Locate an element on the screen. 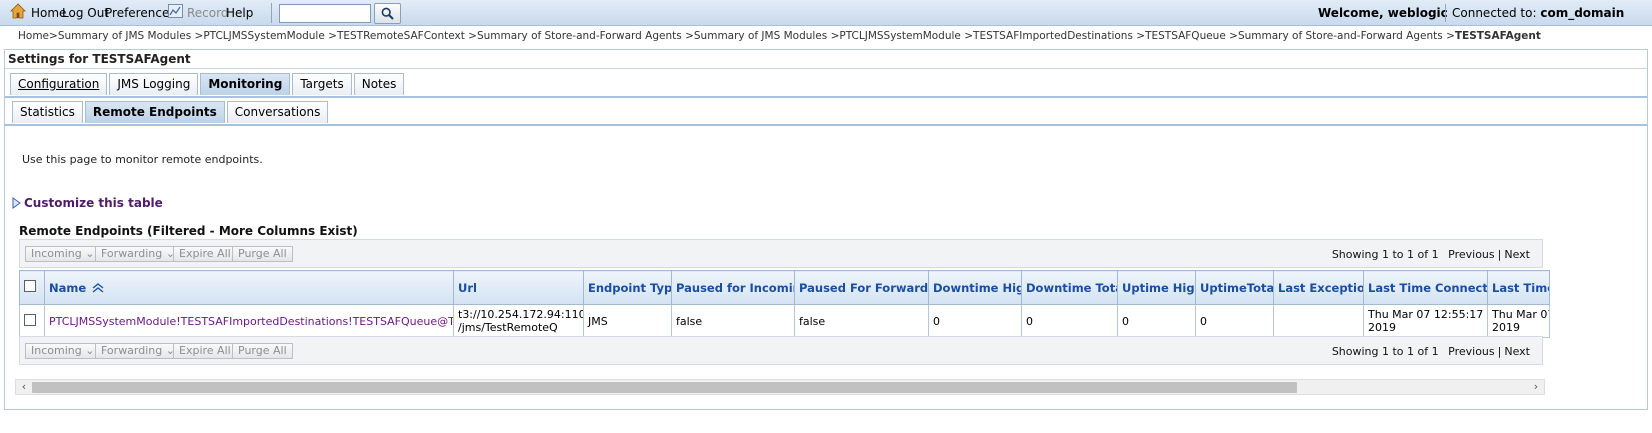  cell-url: t3://10.254.172.94:11001/jms/TestRemoteQ is located at coordinates (518, 321).